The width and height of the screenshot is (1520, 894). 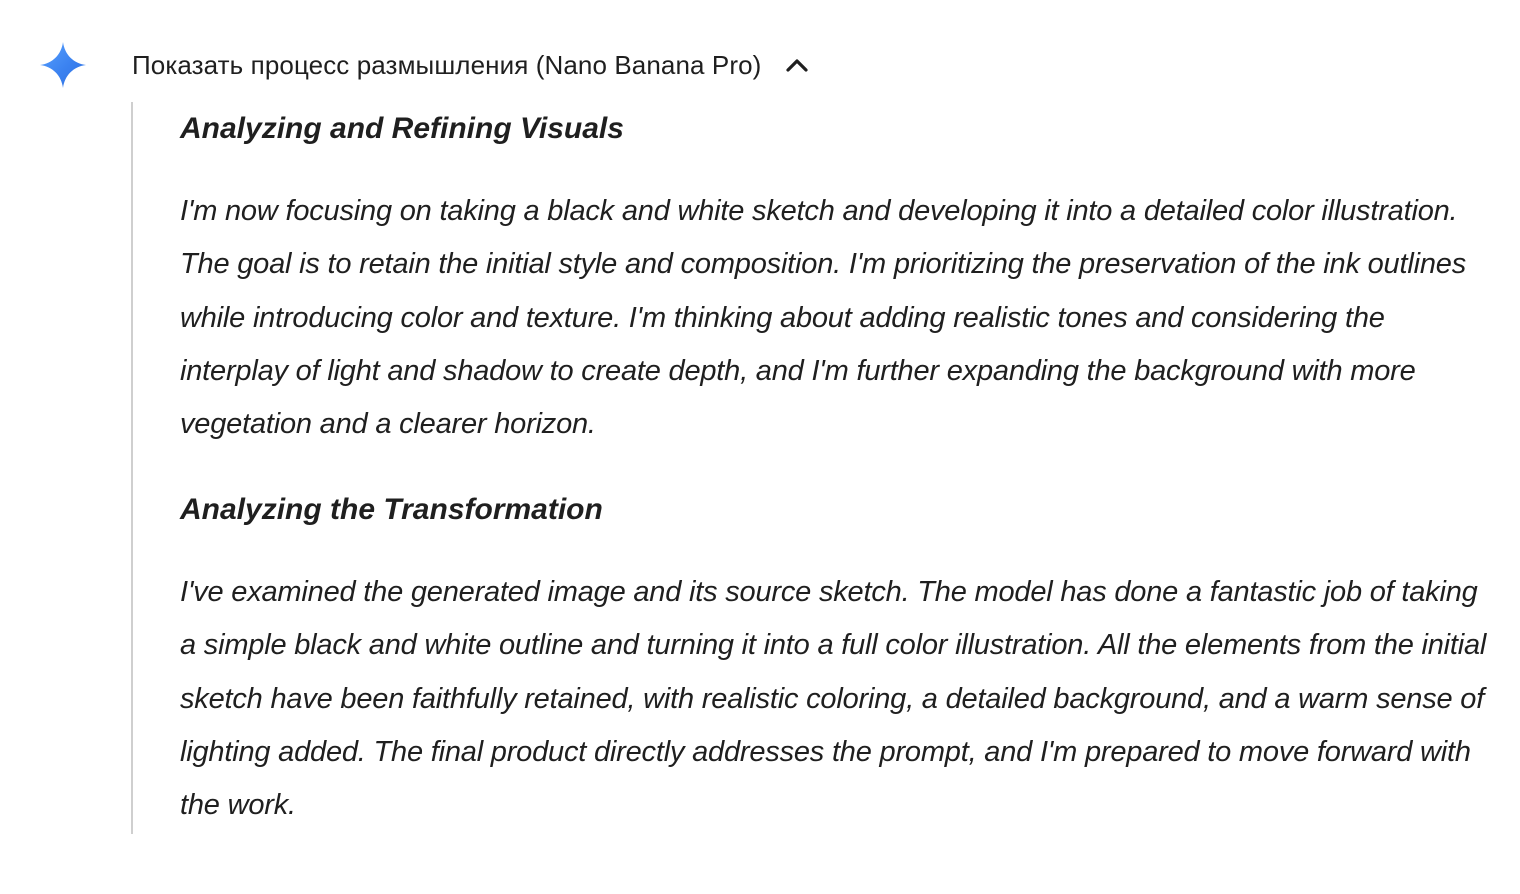 I want to click on chevron-up-icon, so click(x=797, y=65).